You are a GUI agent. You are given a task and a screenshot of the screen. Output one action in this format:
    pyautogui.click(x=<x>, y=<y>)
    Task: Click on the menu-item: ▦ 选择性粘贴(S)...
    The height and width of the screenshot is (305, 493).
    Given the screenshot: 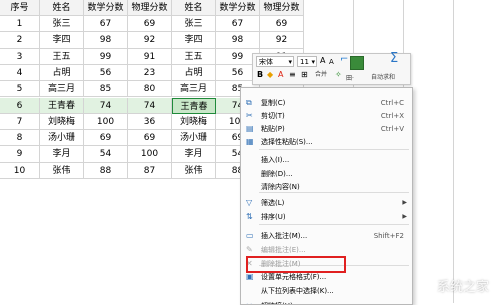 What is the action you would take?
    pyautogui.click(x=326, y=142)
    